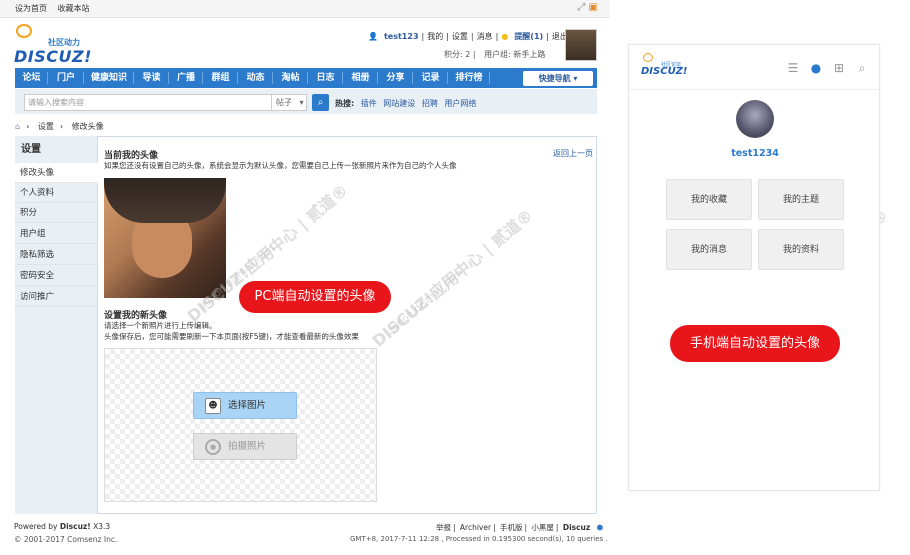  I want to click on choose-image-button: ☻ 选择图片, so click(245, 405).